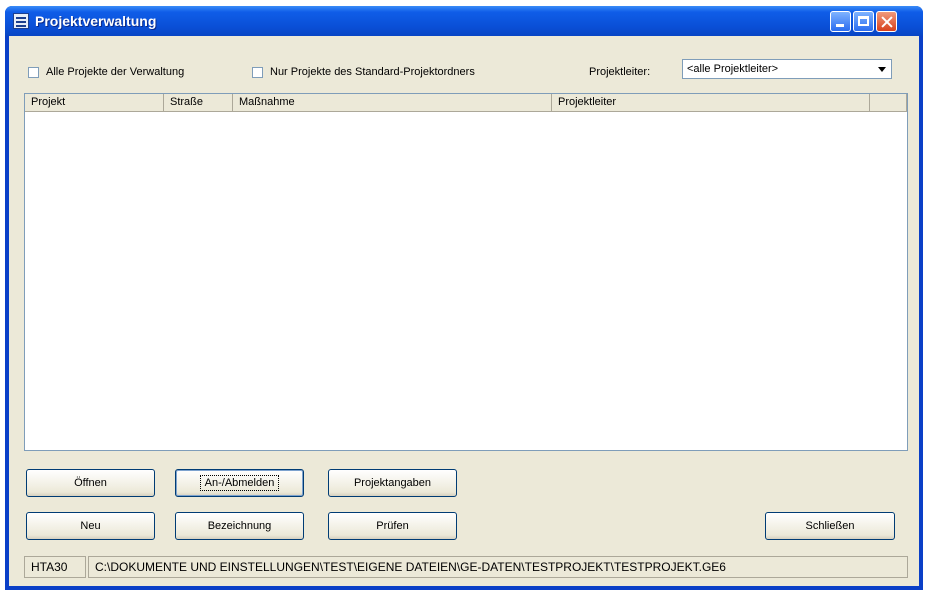 This screenshot has height=598, width=934. I want to click on check-button: Prüfen, so click(392, 526).